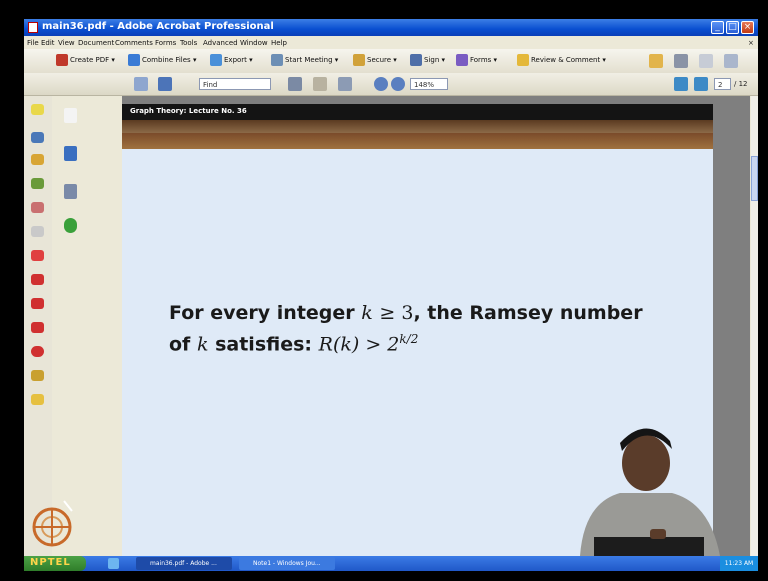 The width and height of the screenshot is (768, 581). Describe the element at coordinates (37, 255) in the screenshot. I see `cloud-icon` at that location.